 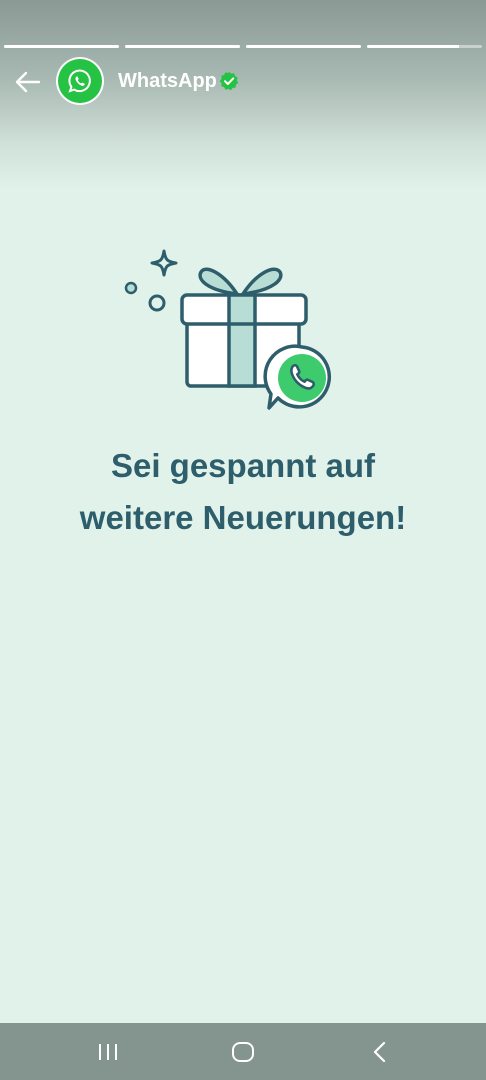 I want to click on back-button, so click(x=28, y=82).